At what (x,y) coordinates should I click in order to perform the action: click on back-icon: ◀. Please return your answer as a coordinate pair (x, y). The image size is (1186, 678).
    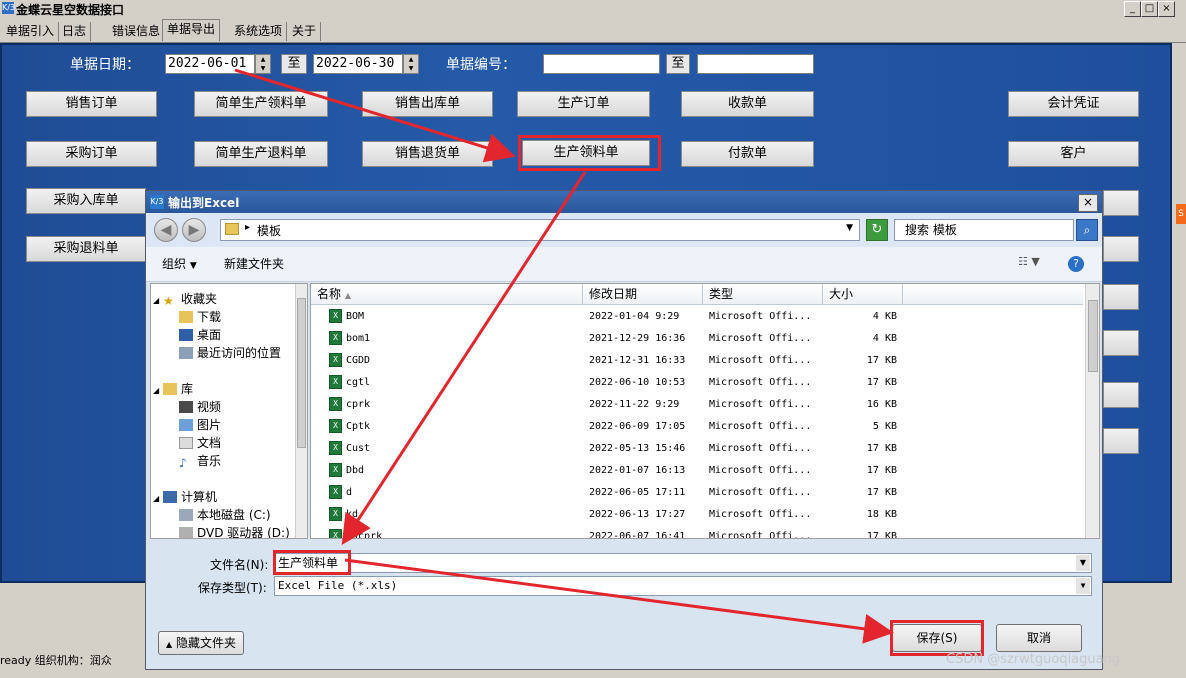
    Looking at the image, I should click on (166, 230).